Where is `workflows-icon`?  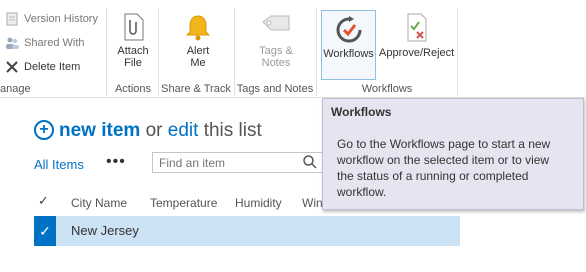
workflows-icon is located at coordinates (348, 29).